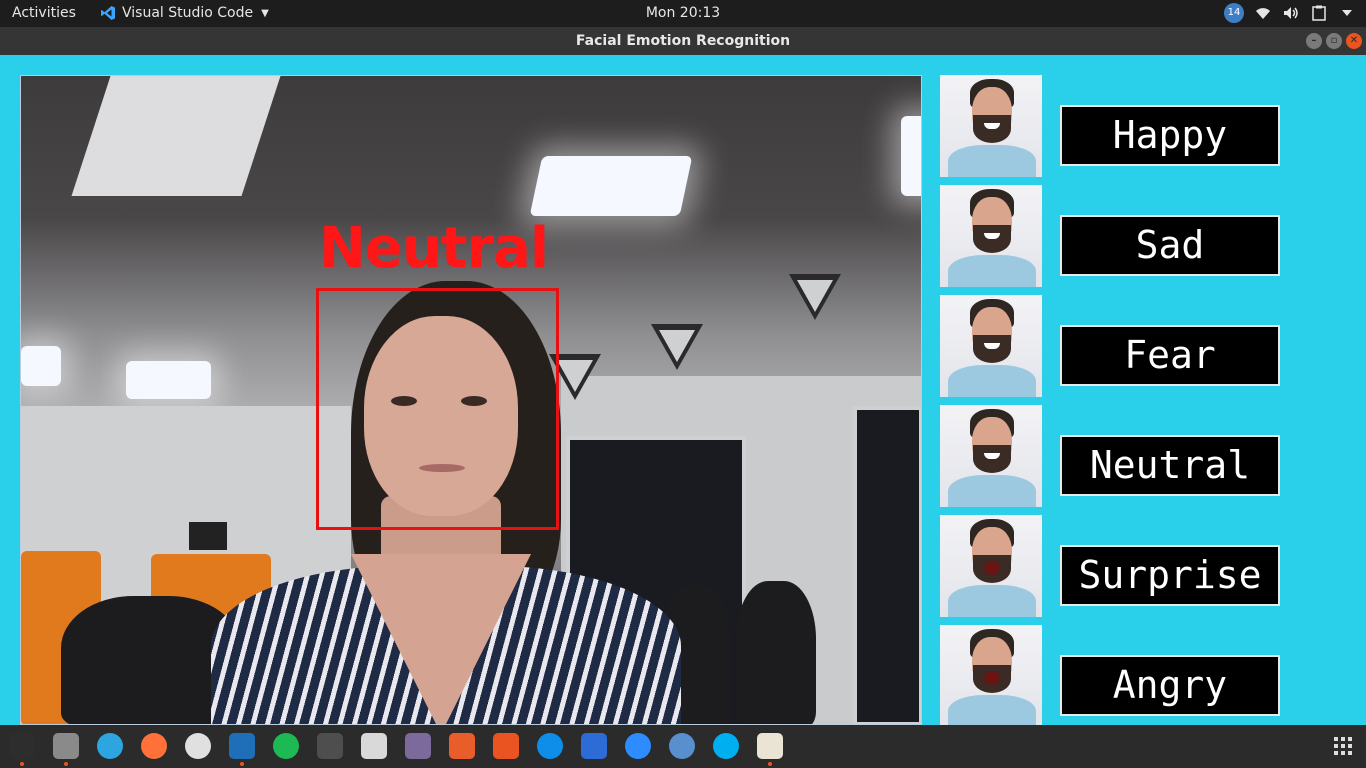  What do you see at coordinates (1234, 13) in the screenshot?
I see `notification-badge: 14` at bounding box center [1234, 13].